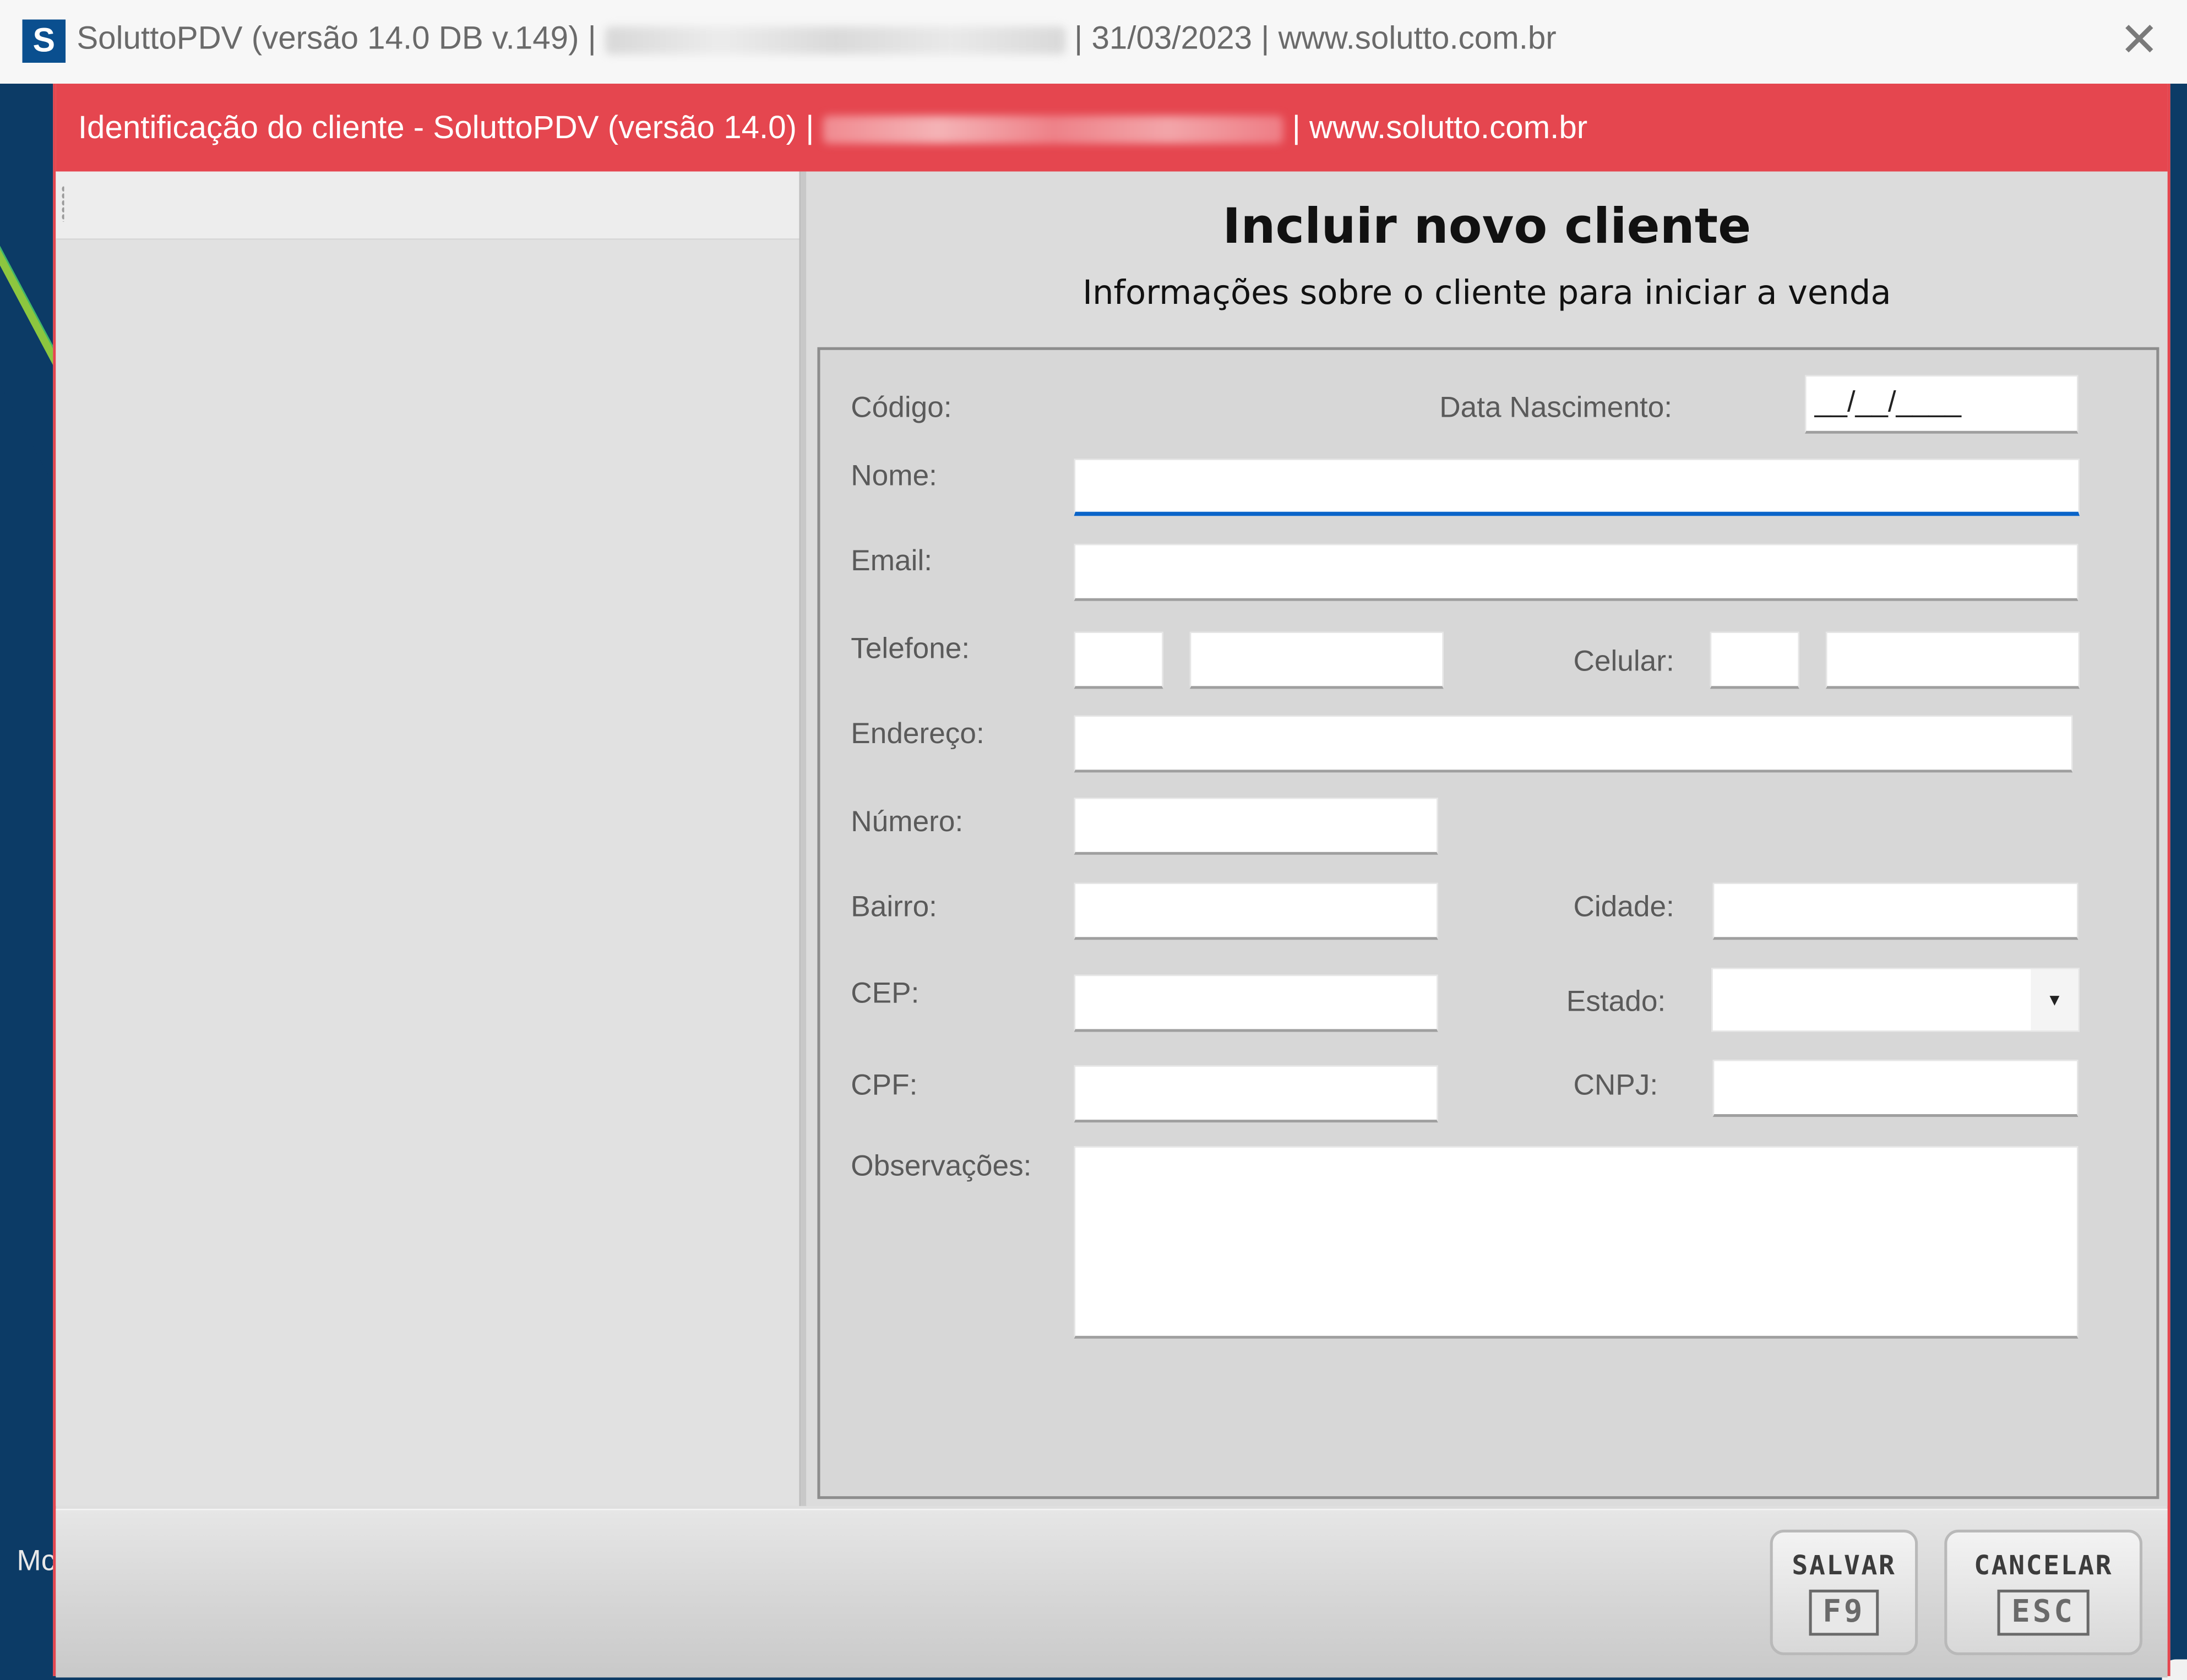  I want to click on numero-label: Número:, so click(907, 822).